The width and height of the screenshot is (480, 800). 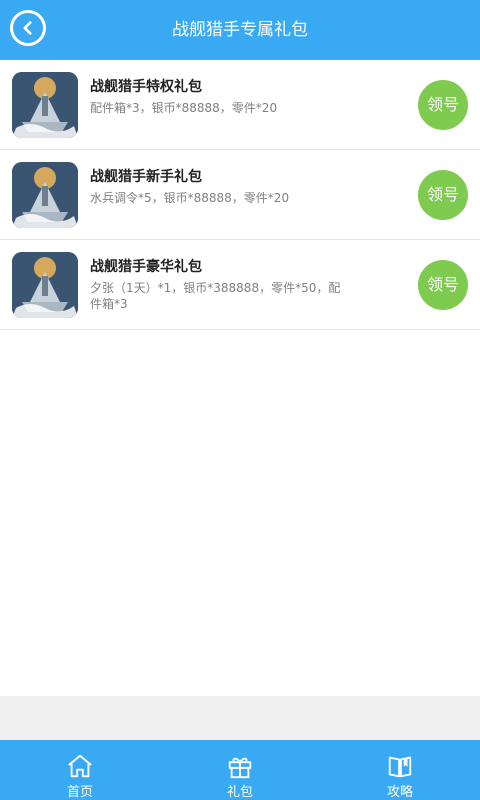 I want to click on gift-name: 战舰猎手新手礼包, so click(x=146, y=177).